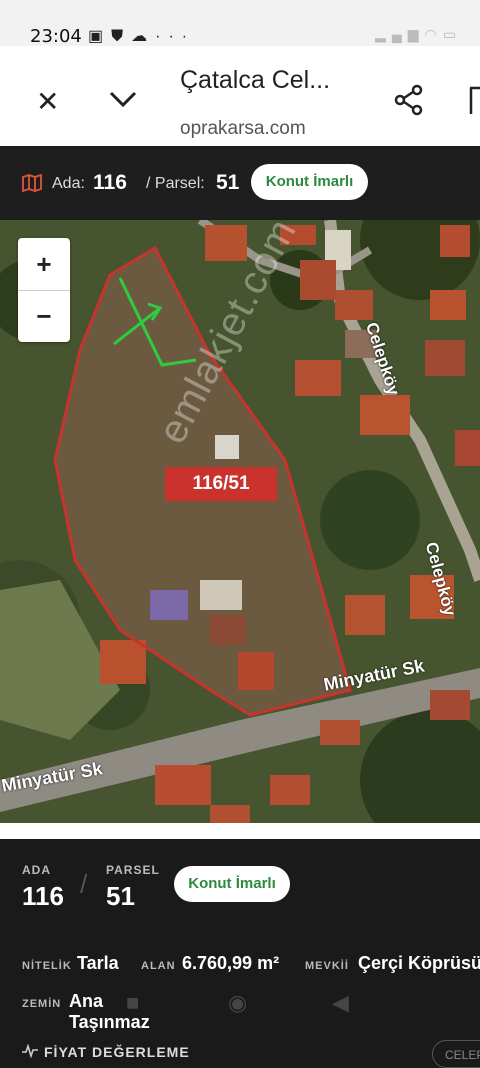 The image size is (480, 1068). I want to click on cloud-icon: ☁, so click(143, 36).